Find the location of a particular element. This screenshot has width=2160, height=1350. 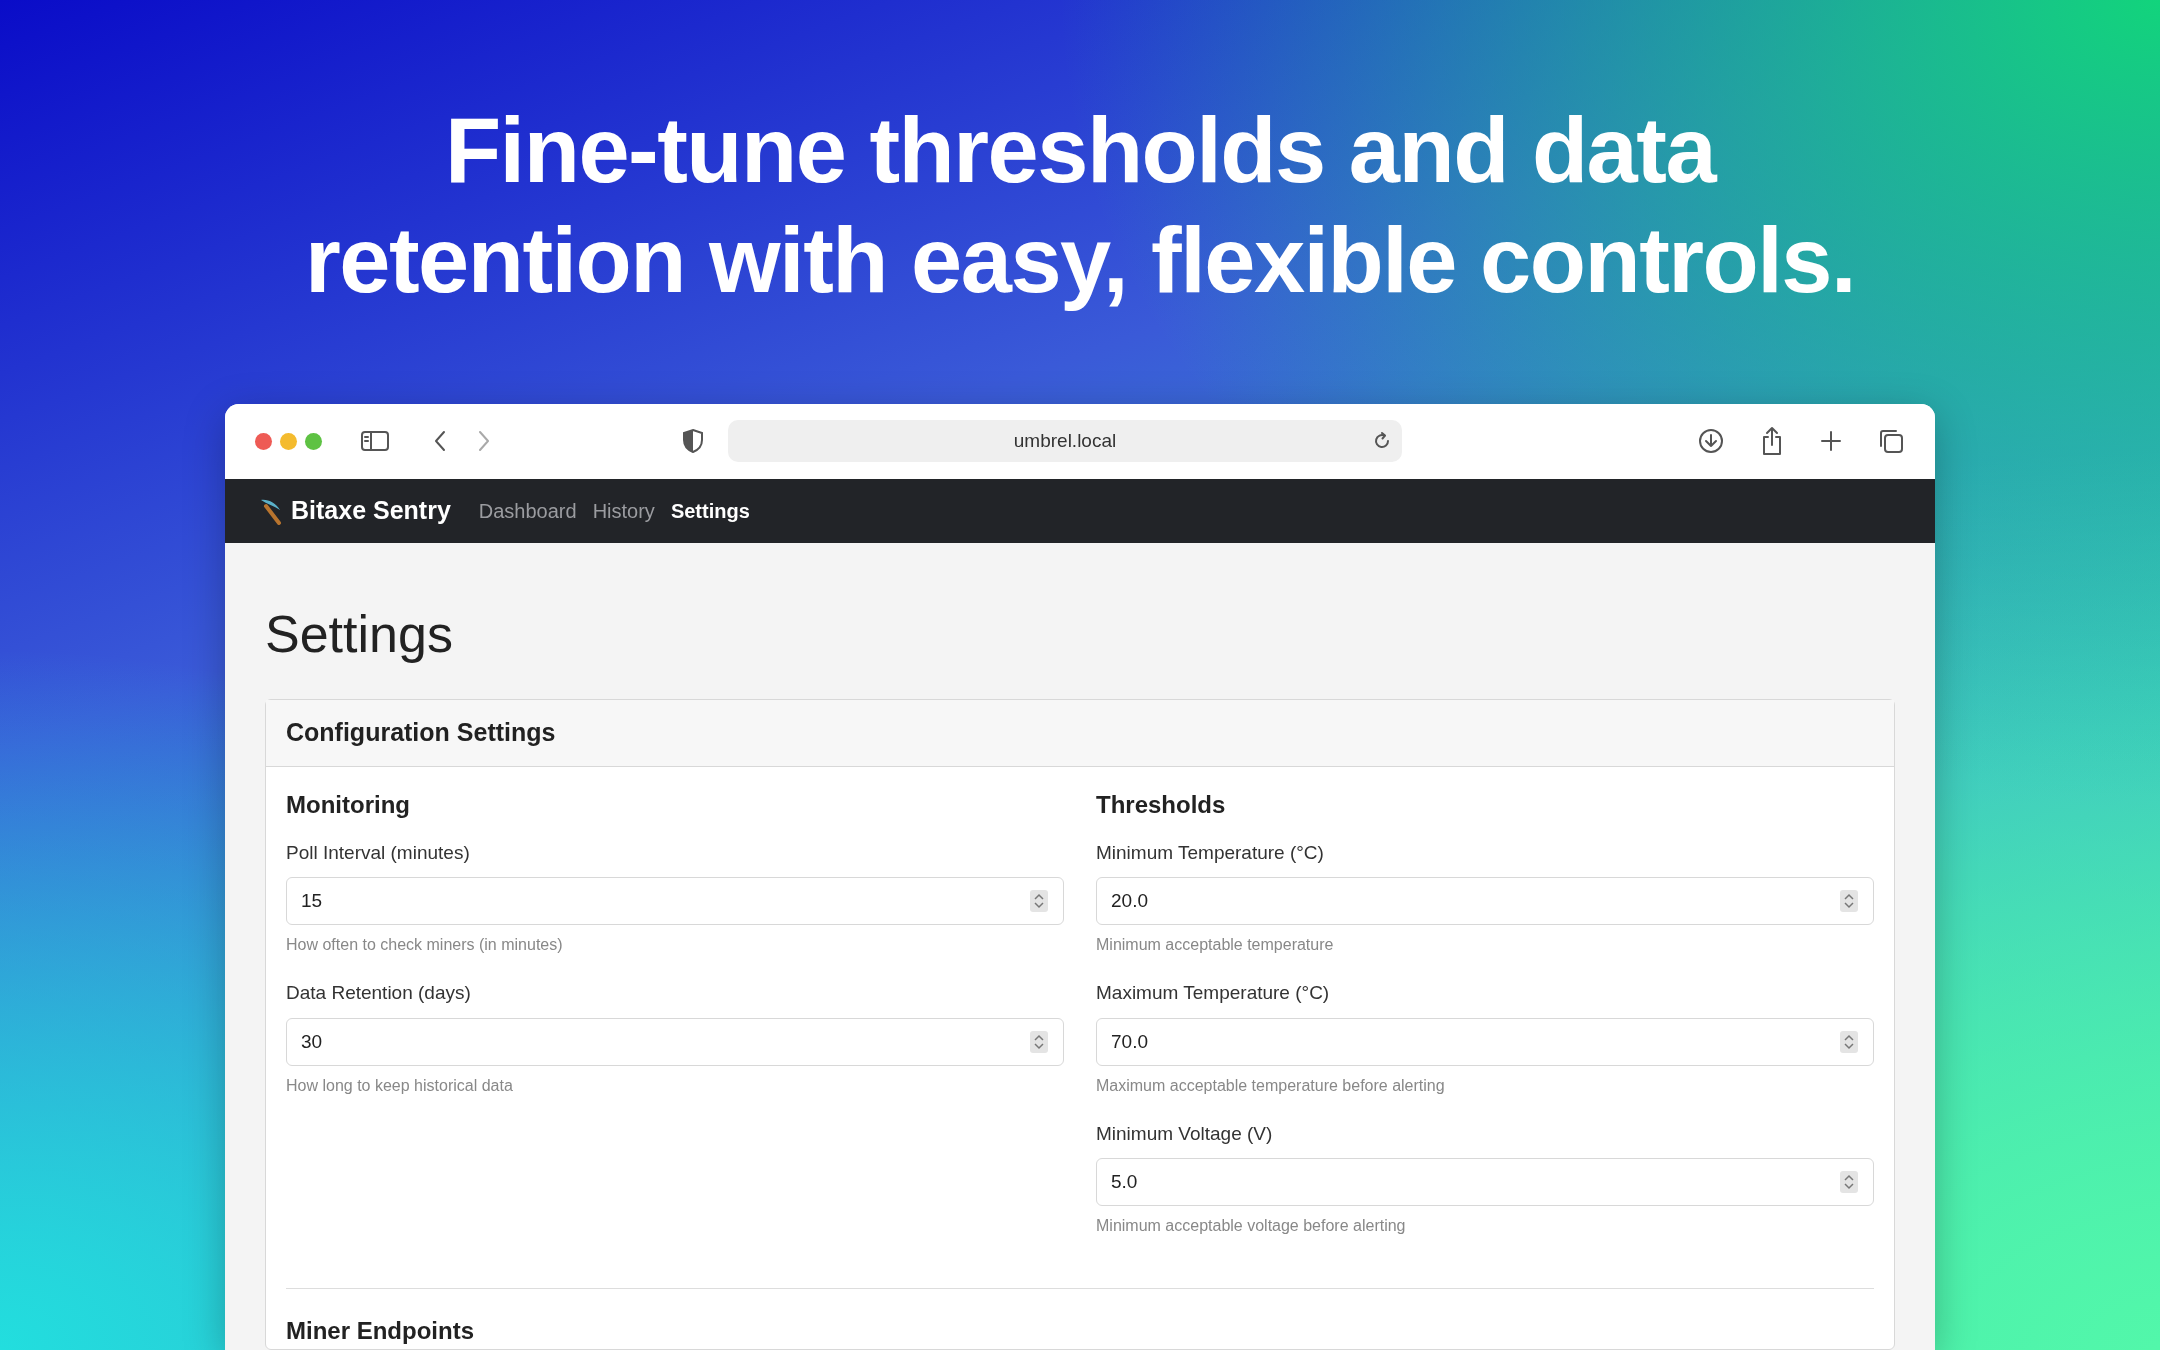

zoom-button is located at coordinates (313, 441).